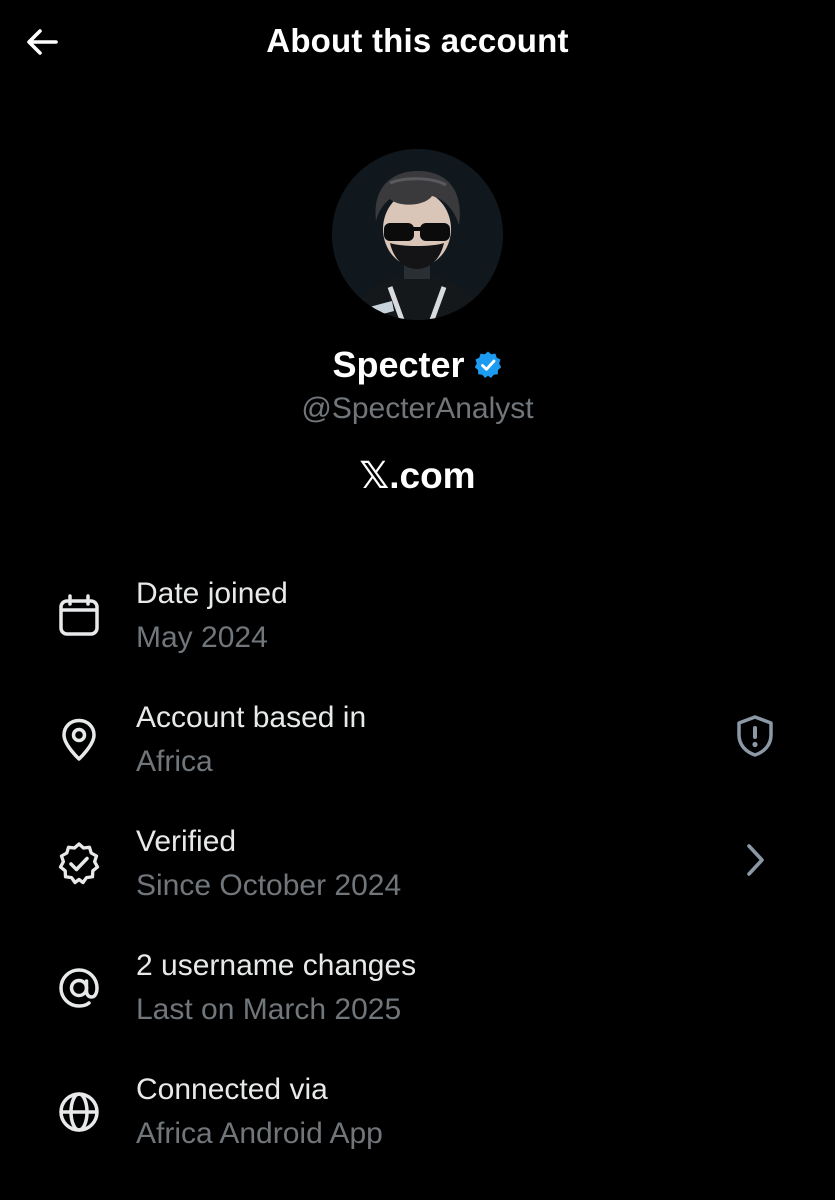 The image size is (835, 1200). Describe the element at coordinates (79, 988) in the screenshot. I see `at-sign-icon` at that location.